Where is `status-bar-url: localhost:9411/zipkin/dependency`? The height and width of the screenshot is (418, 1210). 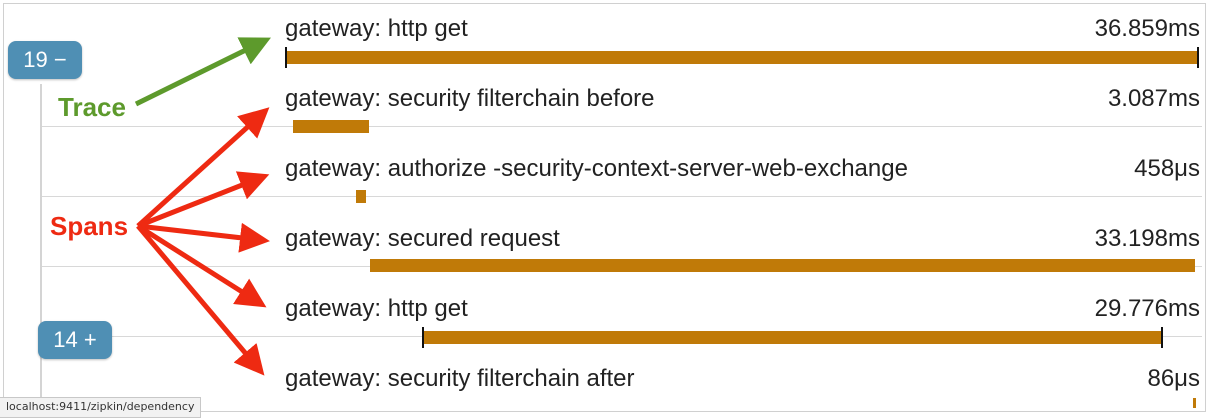 status-bar-url: localhost:9411/zipkin/dependency is located at coordinates (101, 407).